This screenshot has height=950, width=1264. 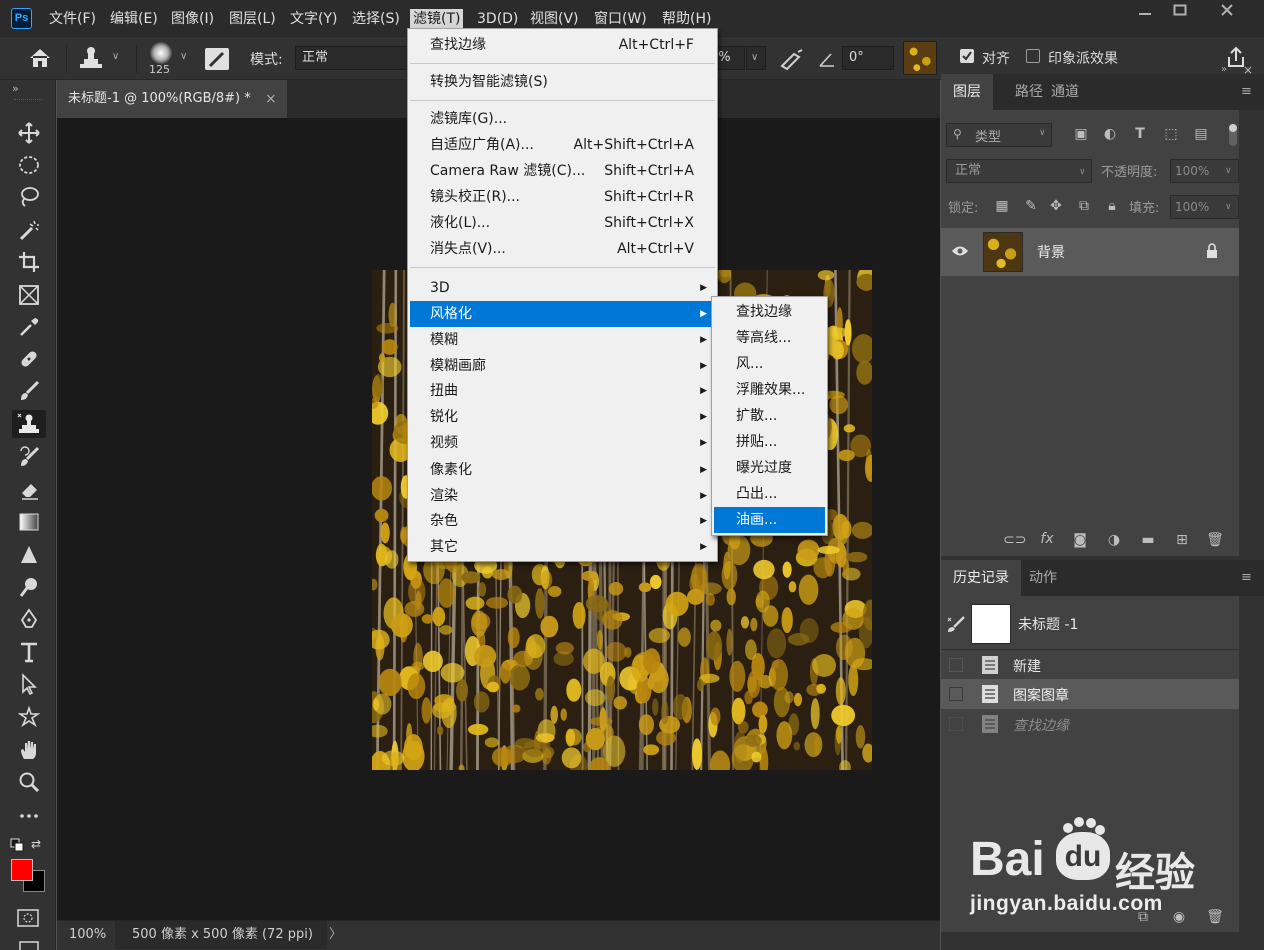 What do you see at coordinates (1019, 171) in the screenshot?
I see `blend-mode-select: 正常 ∨` at bounding box center [1019, 171].